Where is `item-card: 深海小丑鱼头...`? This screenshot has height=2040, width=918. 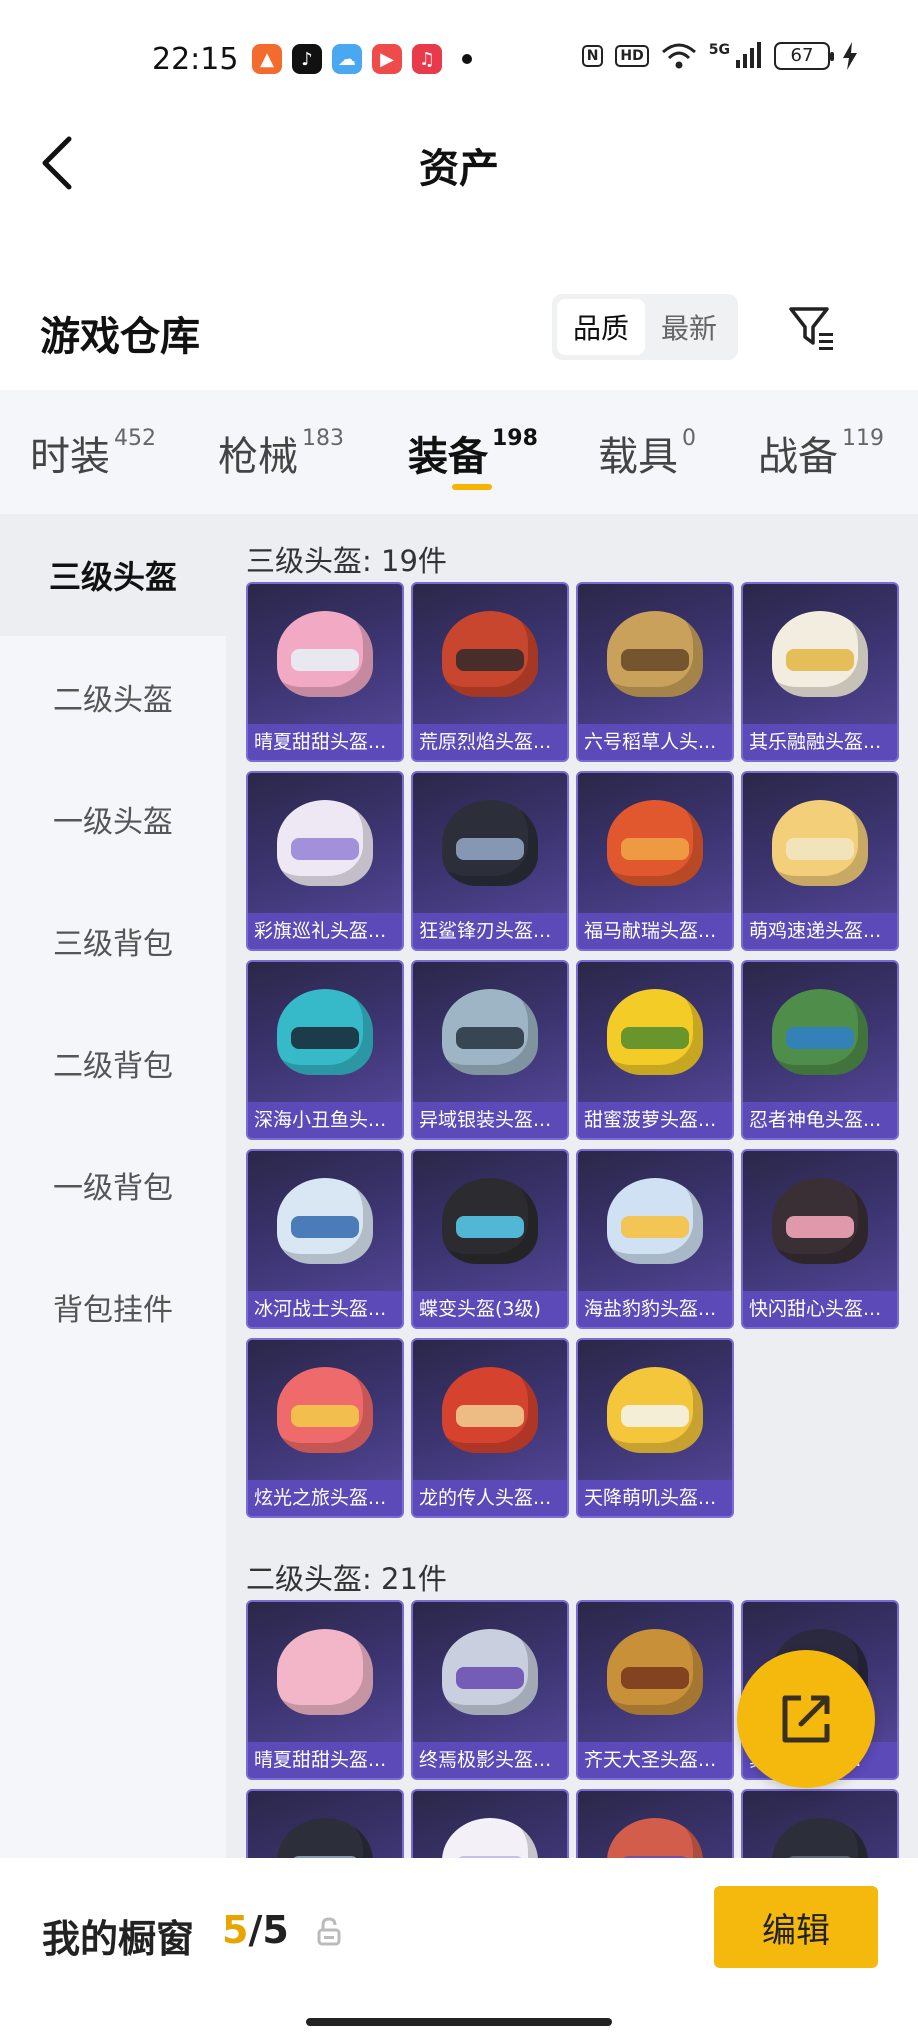 item-card: 深海小丑鱼头... is located at coordinates (325, 1050).